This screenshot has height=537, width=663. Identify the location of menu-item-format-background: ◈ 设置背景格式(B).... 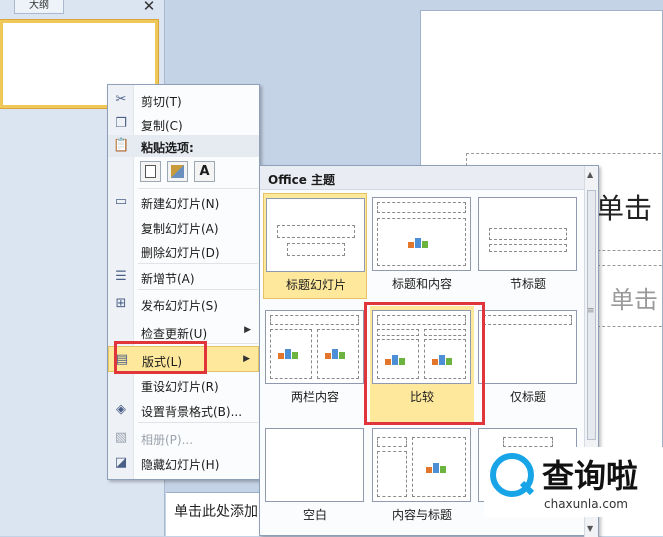
(183, 410).